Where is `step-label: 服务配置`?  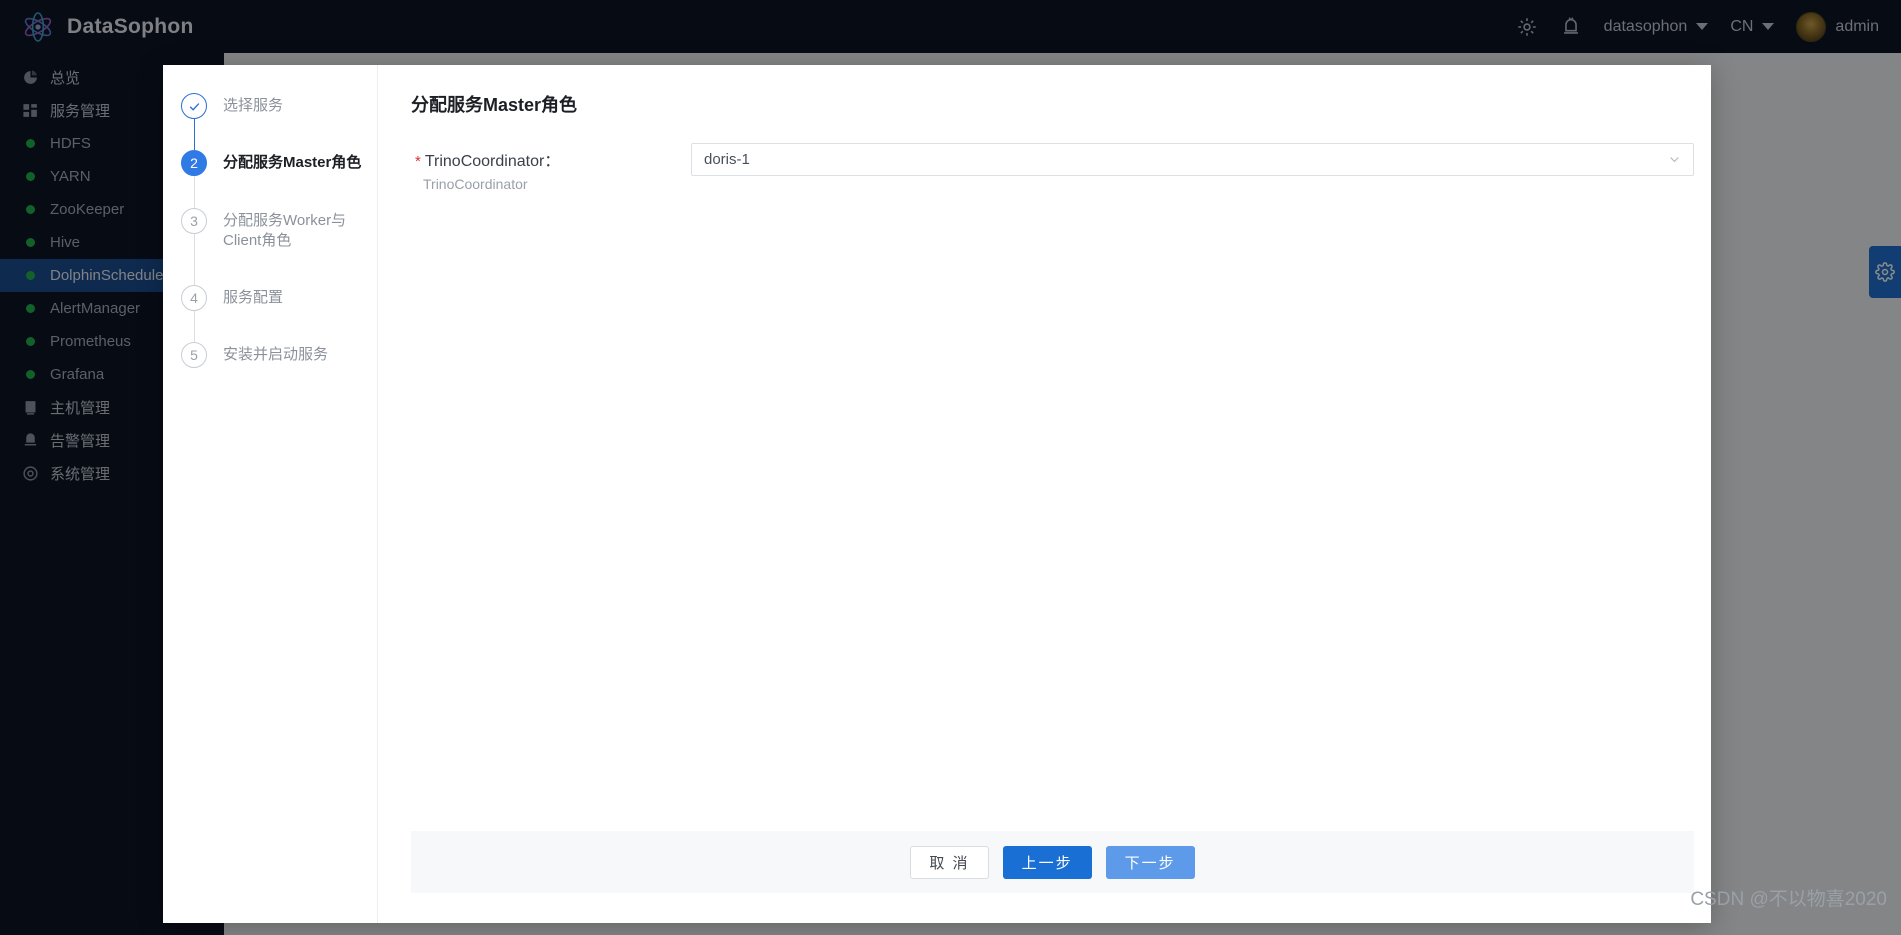 step-label: 服务配置 is located at coordinates (253, 297).